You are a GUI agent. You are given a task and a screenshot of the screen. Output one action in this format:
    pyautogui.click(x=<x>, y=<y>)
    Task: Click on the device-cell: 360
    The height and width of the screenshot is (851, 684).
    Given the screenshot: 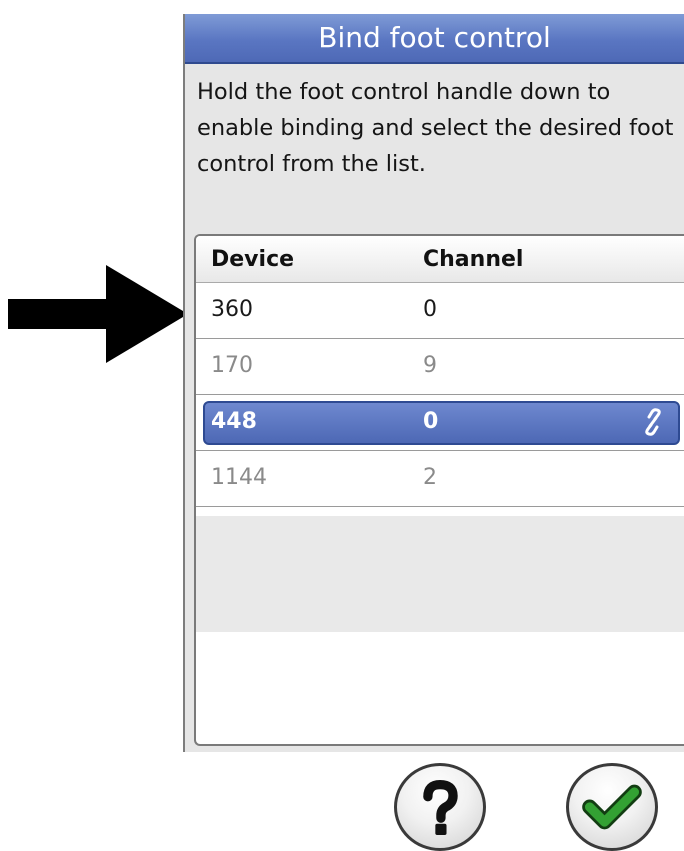 What is the action you would take?
    pyautogui.click(x=232, y=309)
    